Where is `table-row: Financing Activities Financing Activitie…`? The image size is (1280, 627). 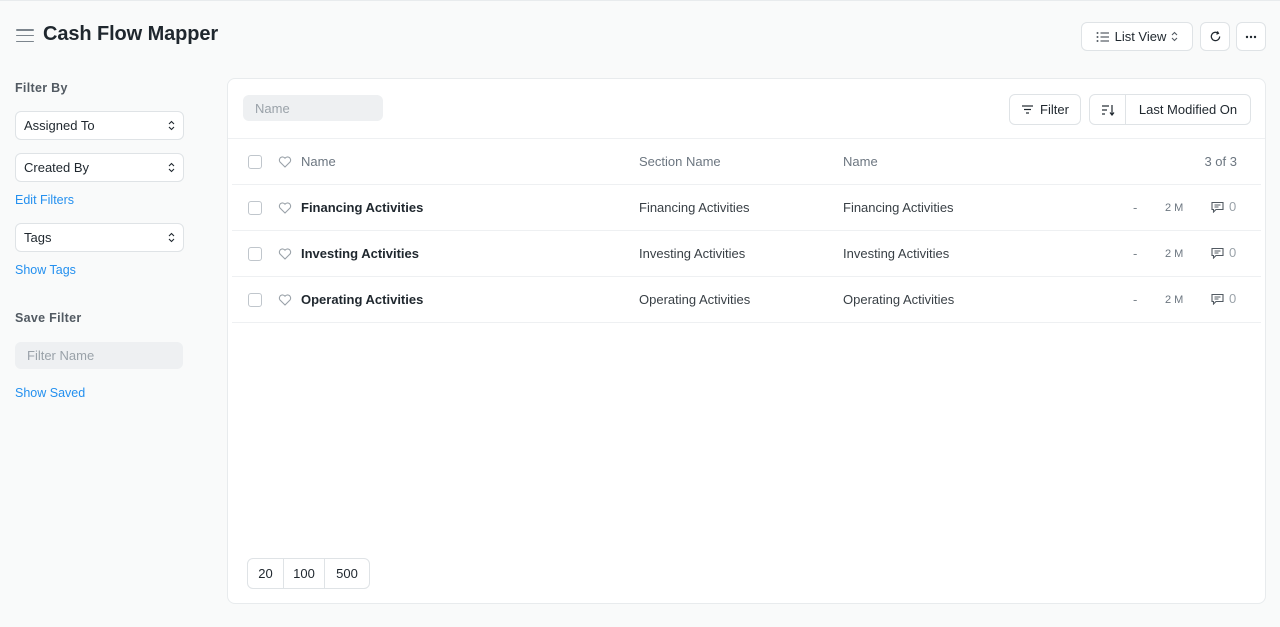 table-row: Financing Activities Financing Activitie… is located at coordinates (746, 208).